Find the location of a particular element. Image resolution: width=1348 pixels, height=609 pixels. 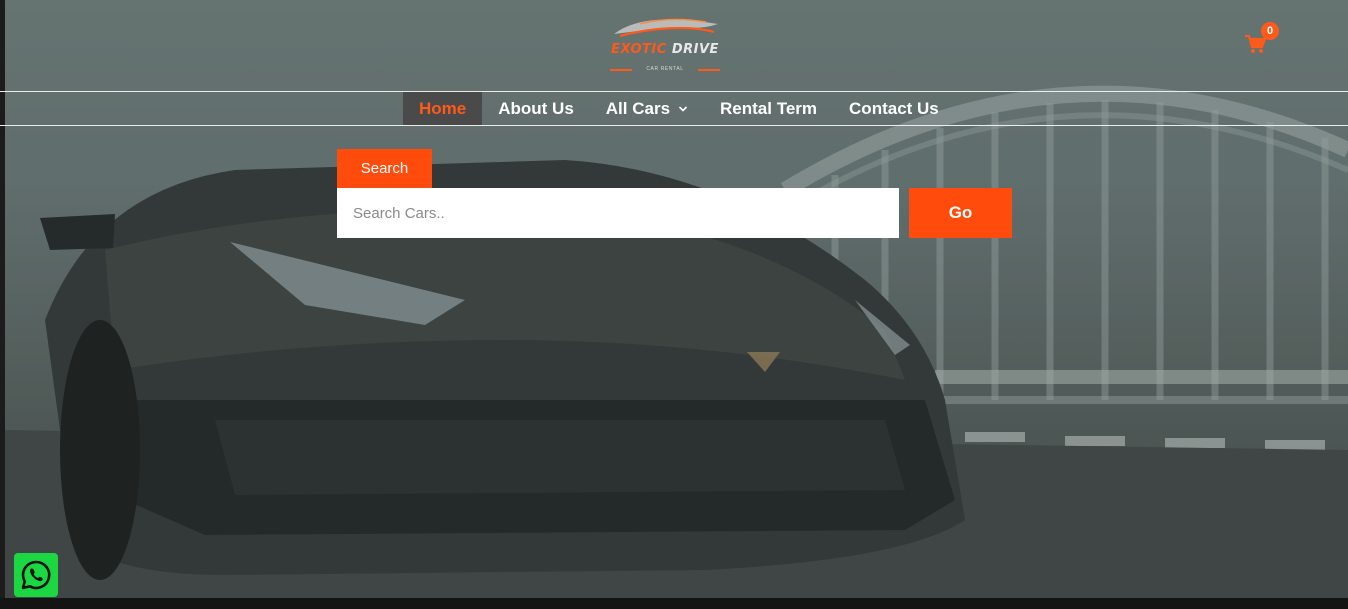

nav-item-rental-term: Rental Term is located at coordinates (768, 108).